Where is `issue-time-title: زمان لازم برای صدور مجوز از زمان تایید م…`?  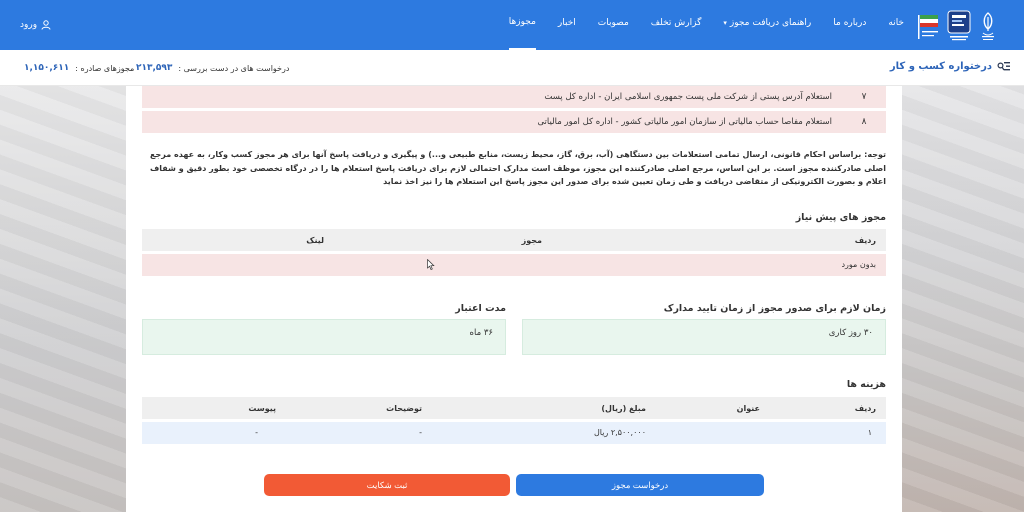 issue-time-title: زمان لازم برای صدور مجوز از زمان تایید م… is located at coordinates (774, 308).